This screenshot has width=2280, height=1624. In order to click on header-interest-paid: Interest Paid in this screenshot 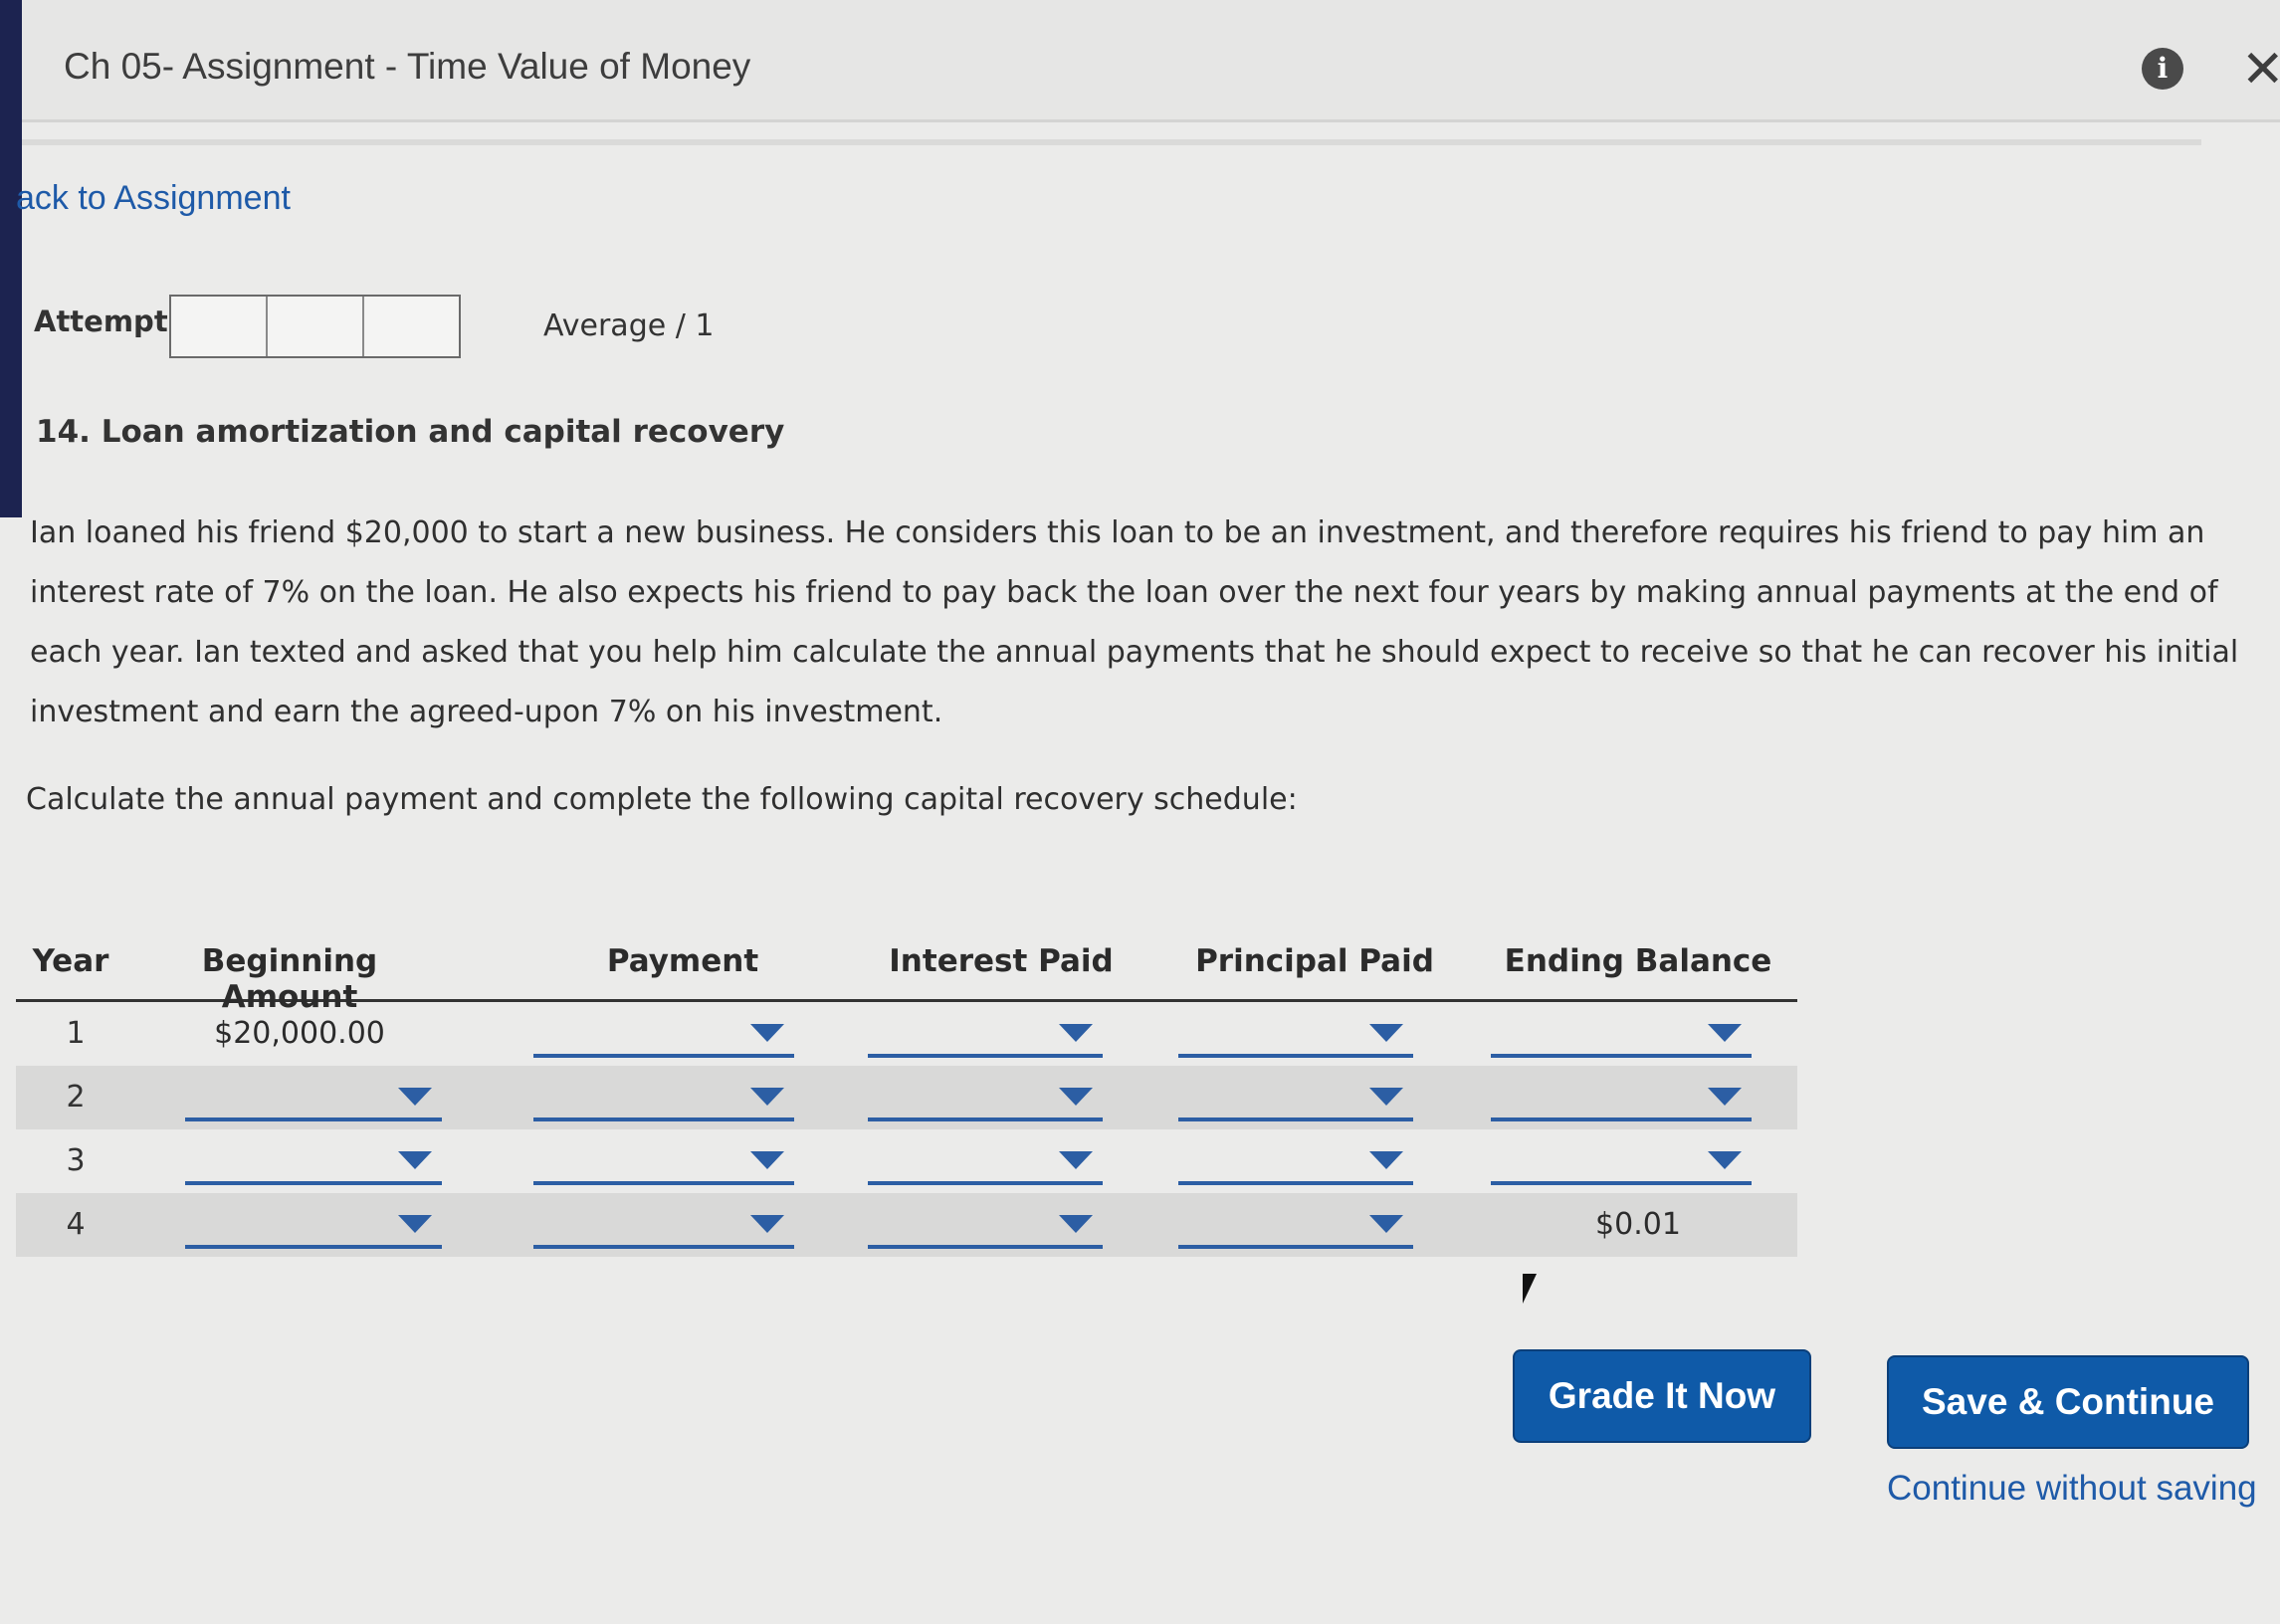, I will do `click(1001, 961)`.